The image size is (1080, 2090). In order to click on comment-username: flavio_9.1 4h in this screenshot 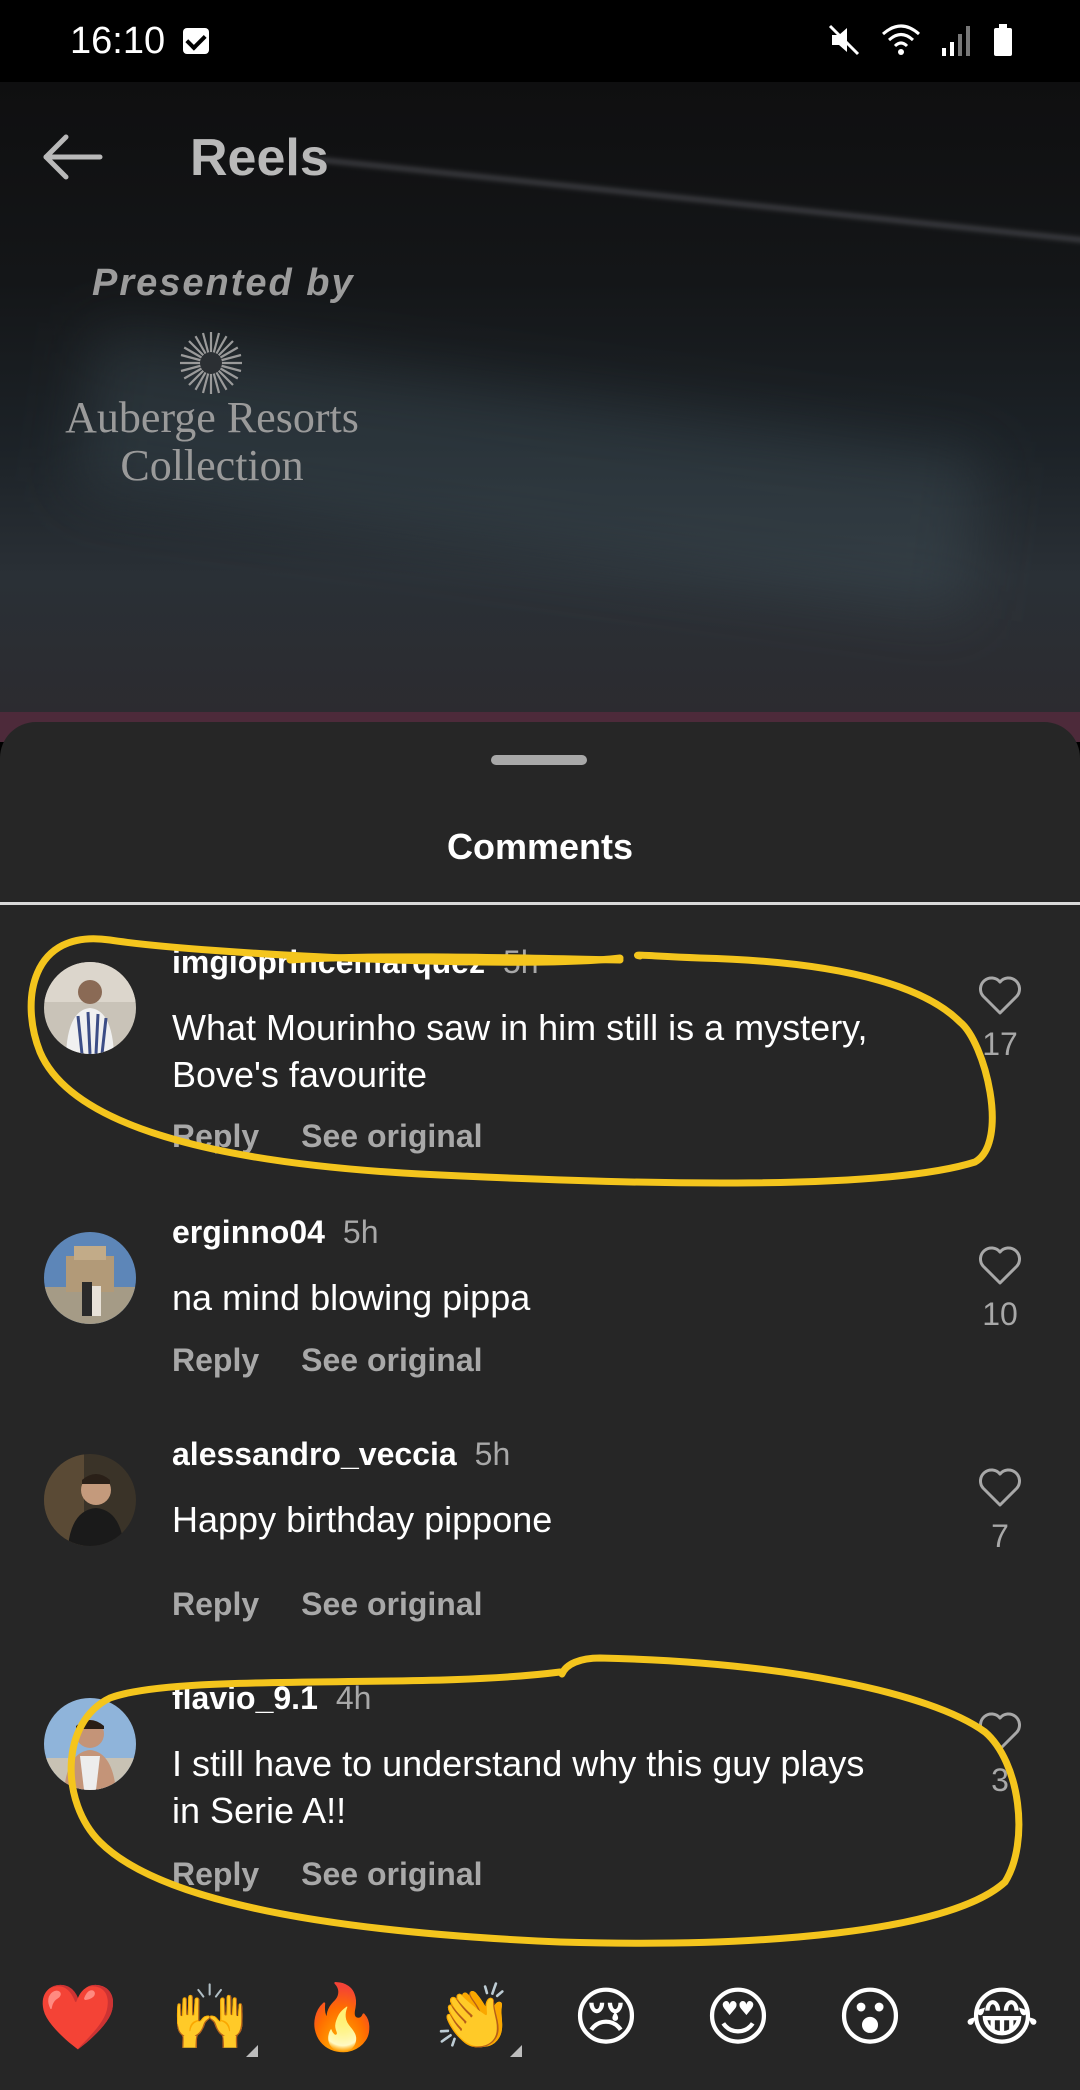, I will do `click(271, 1698)`.